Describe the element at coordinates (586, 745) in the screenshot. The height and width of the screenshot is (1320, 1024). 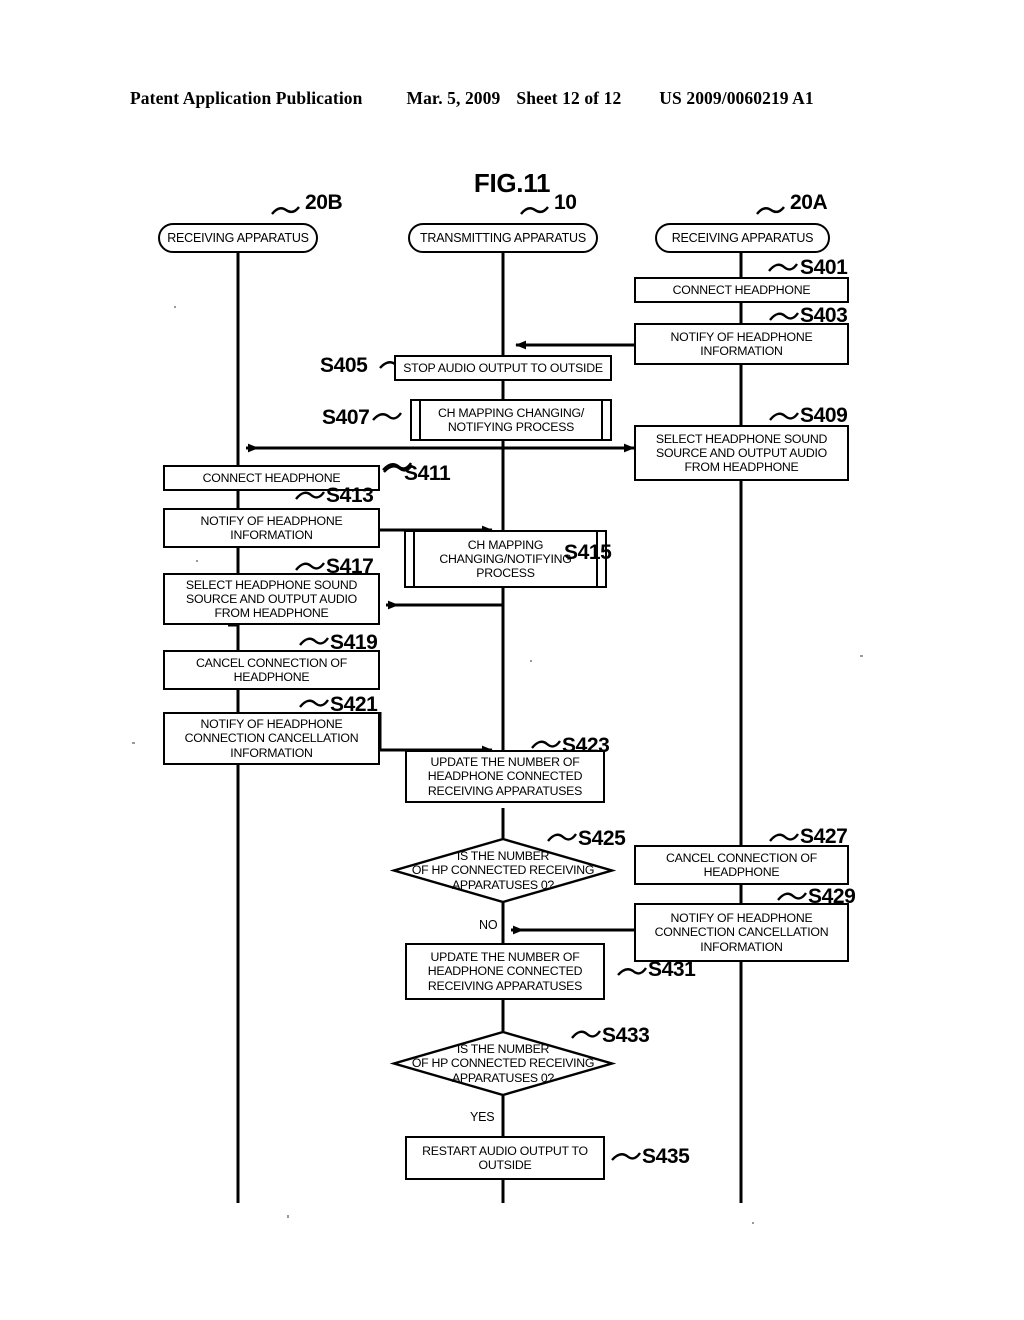
I see `ref-tag-s423: S423` at that location.